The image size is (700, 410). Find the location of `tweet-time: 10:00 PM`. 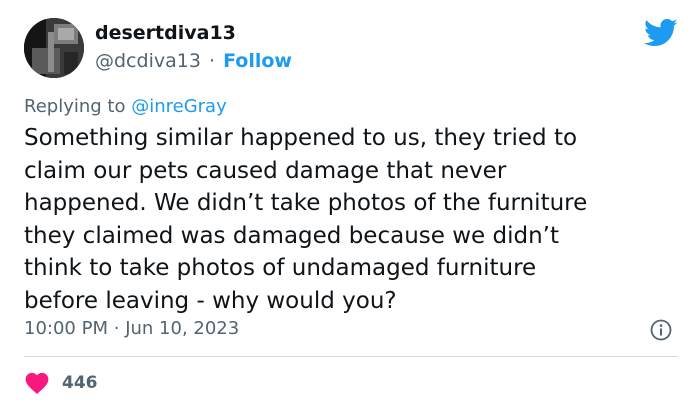

tweet-time: 10:00 PM is located at coordinates (66, 328).